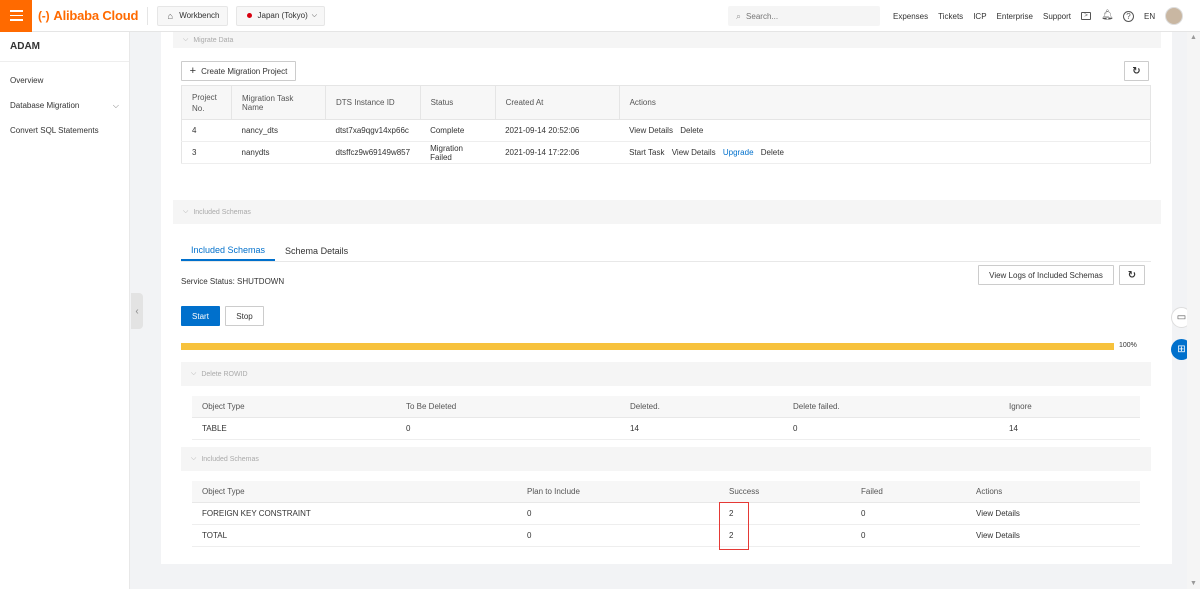  What do you see at coordinates (701, 407) in the screenshot?
I see `column-header: Deleted.` at bounding box center [701, 407].